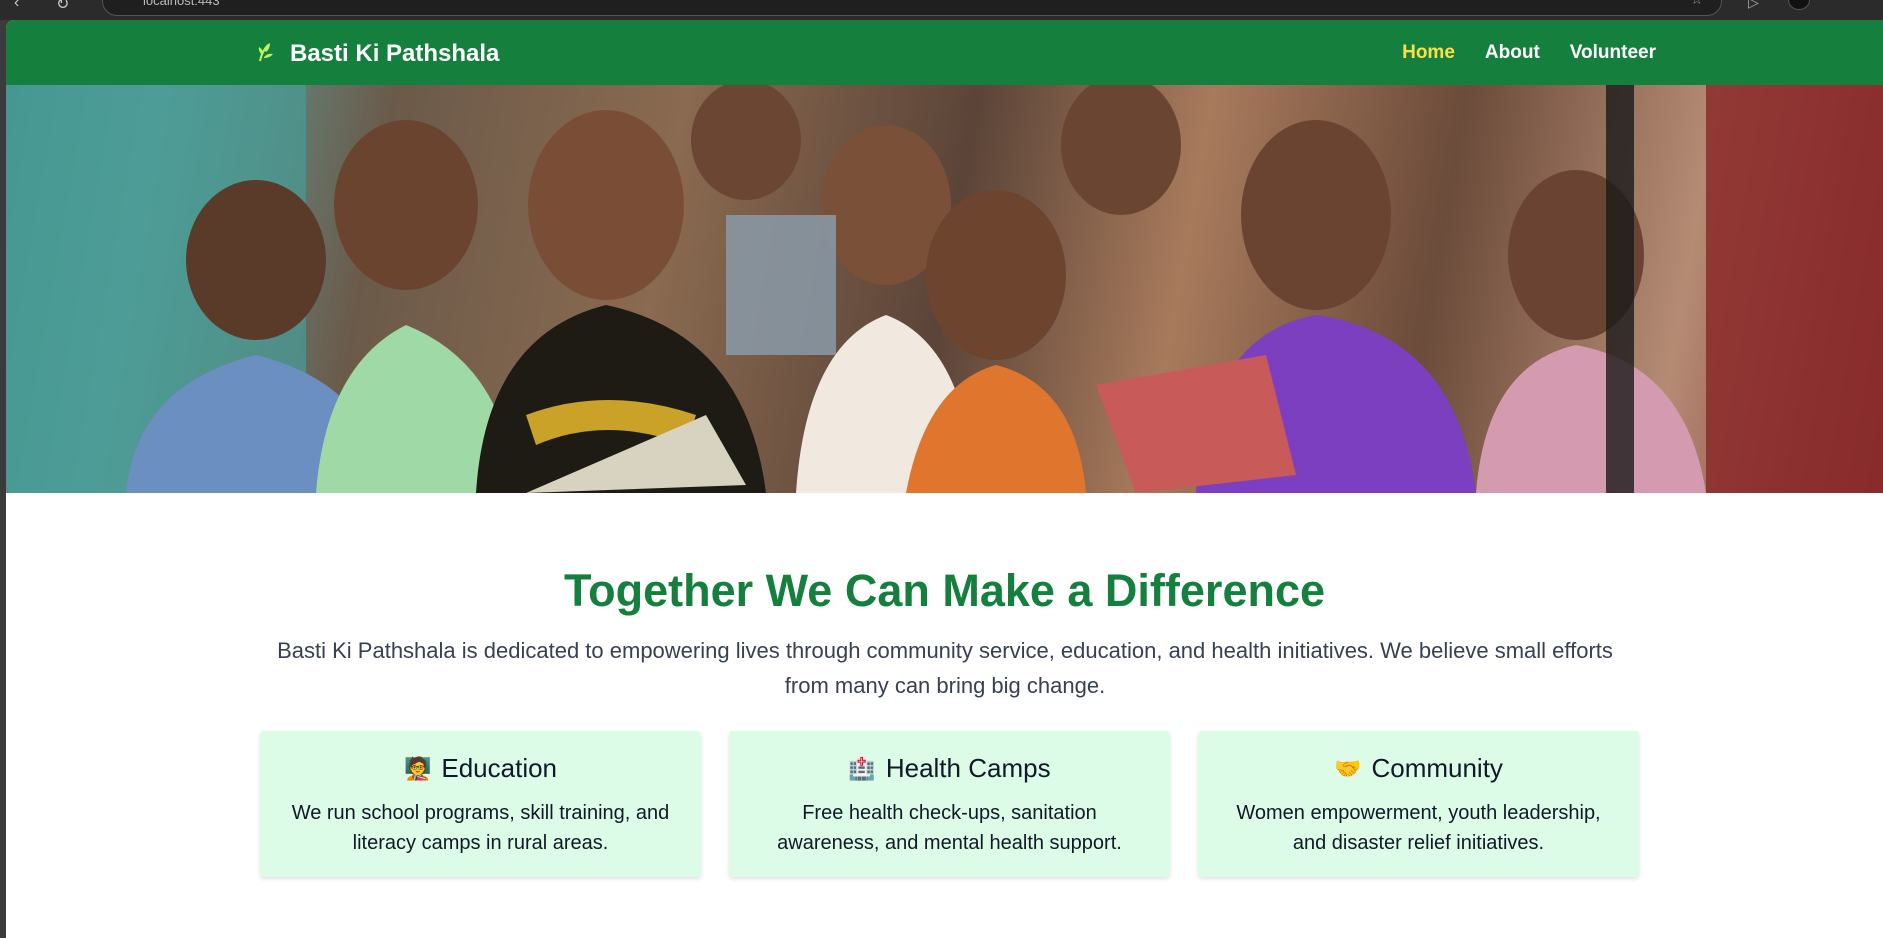  What do you see at coordinates (944, 590) in the screenshot?
I see `page-title: Together We Can Make a Difference` at bounding box center [944, 590].